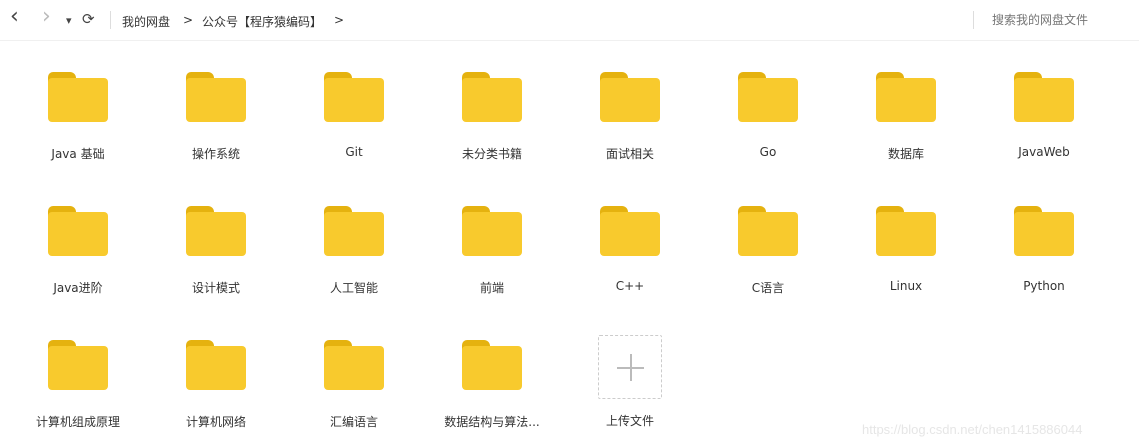 The height and width of the screenshot is (448, 1139). I want to click on upload-label: 上传文件, so click(629, 421).